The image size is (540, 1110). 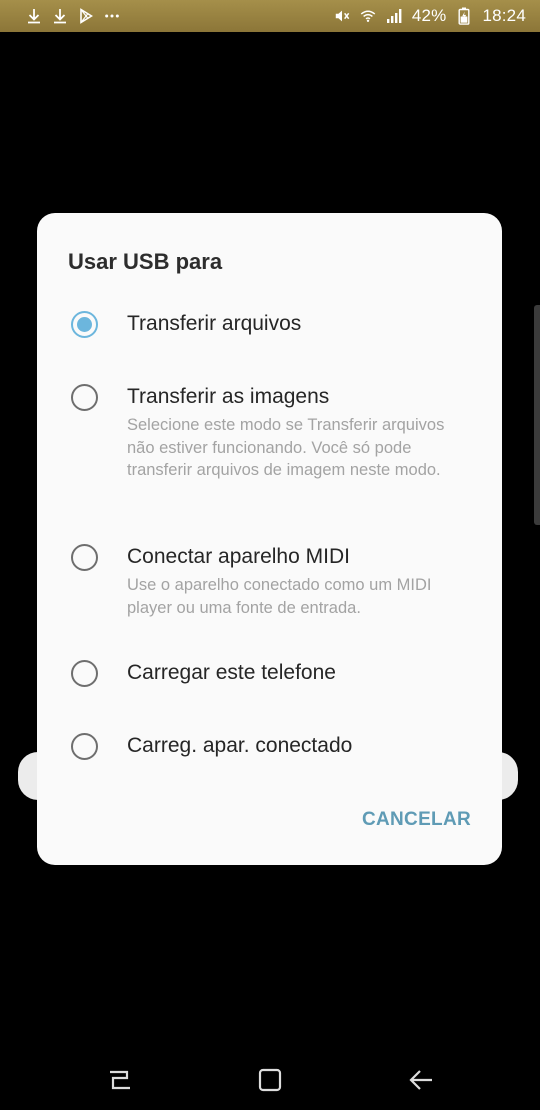 I want to click on play-store-icon, so click(x=86, y=16).